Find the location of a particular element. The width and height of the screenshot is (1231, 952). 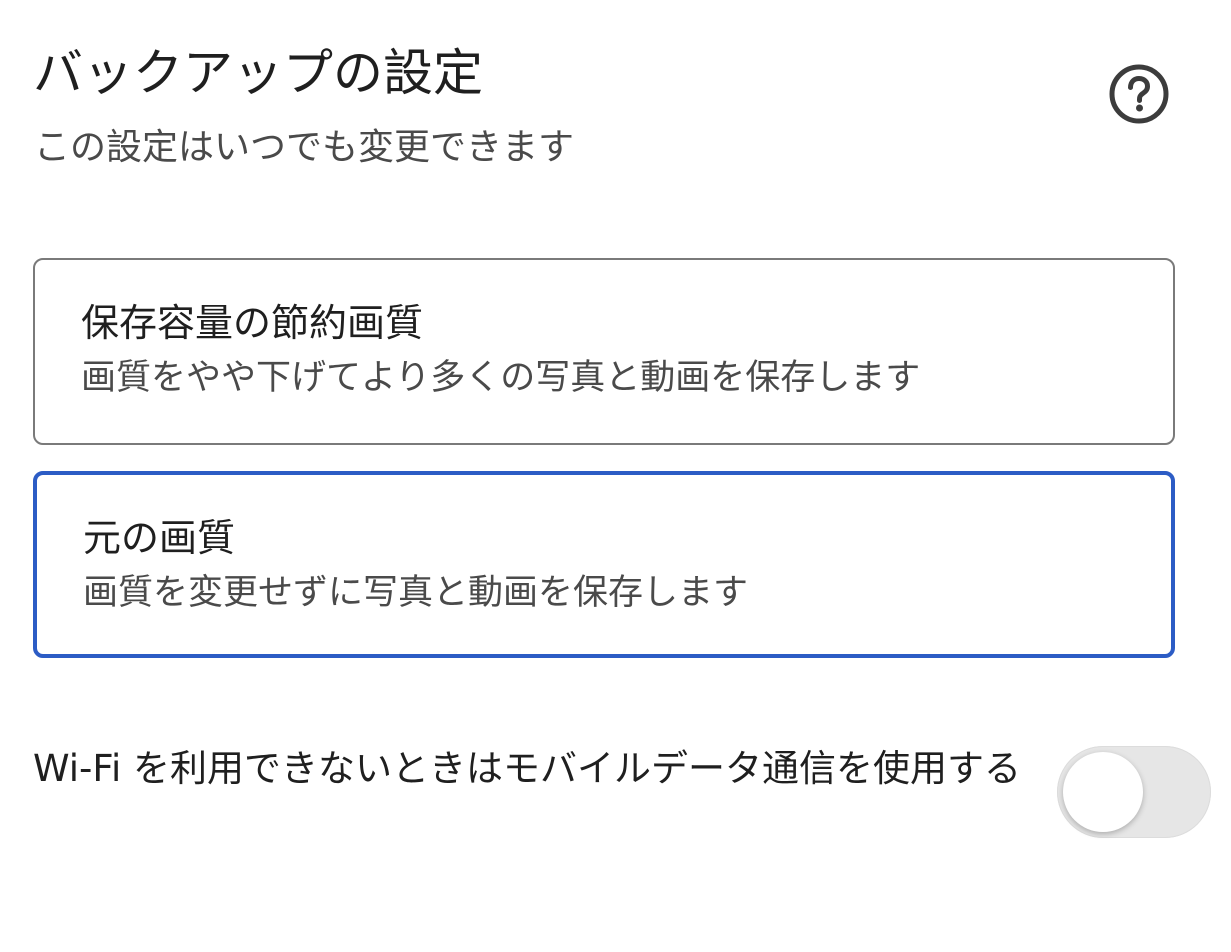

option-title: 保存容量の節約画質 is located at coordinates (252, 323).